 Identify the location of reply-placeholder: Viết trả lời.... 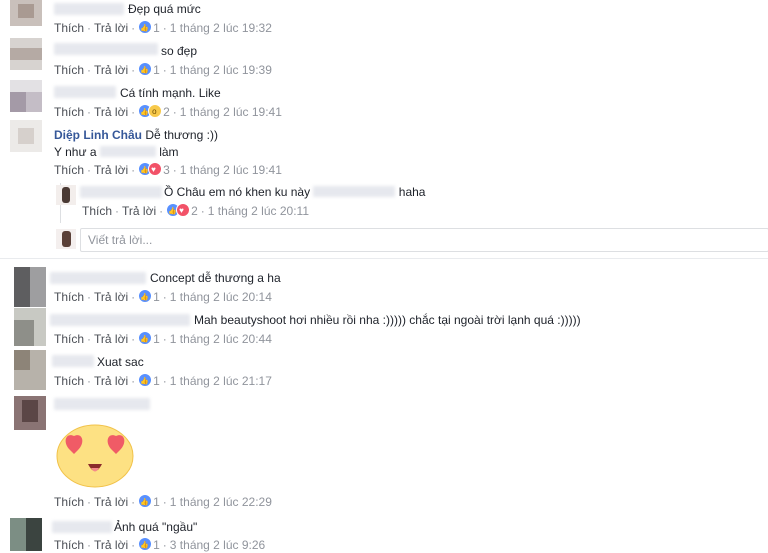
(120, 240).